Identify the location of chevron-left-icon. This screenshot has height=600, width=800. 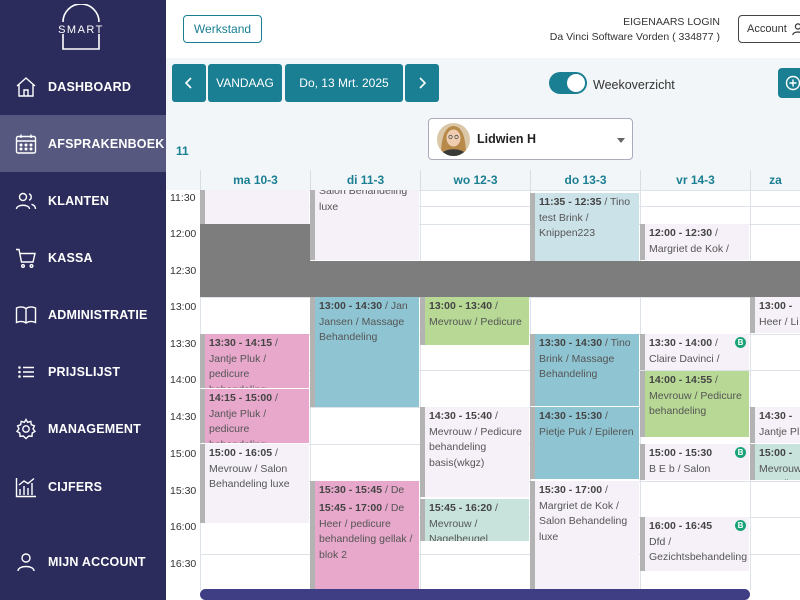
(188, 83).